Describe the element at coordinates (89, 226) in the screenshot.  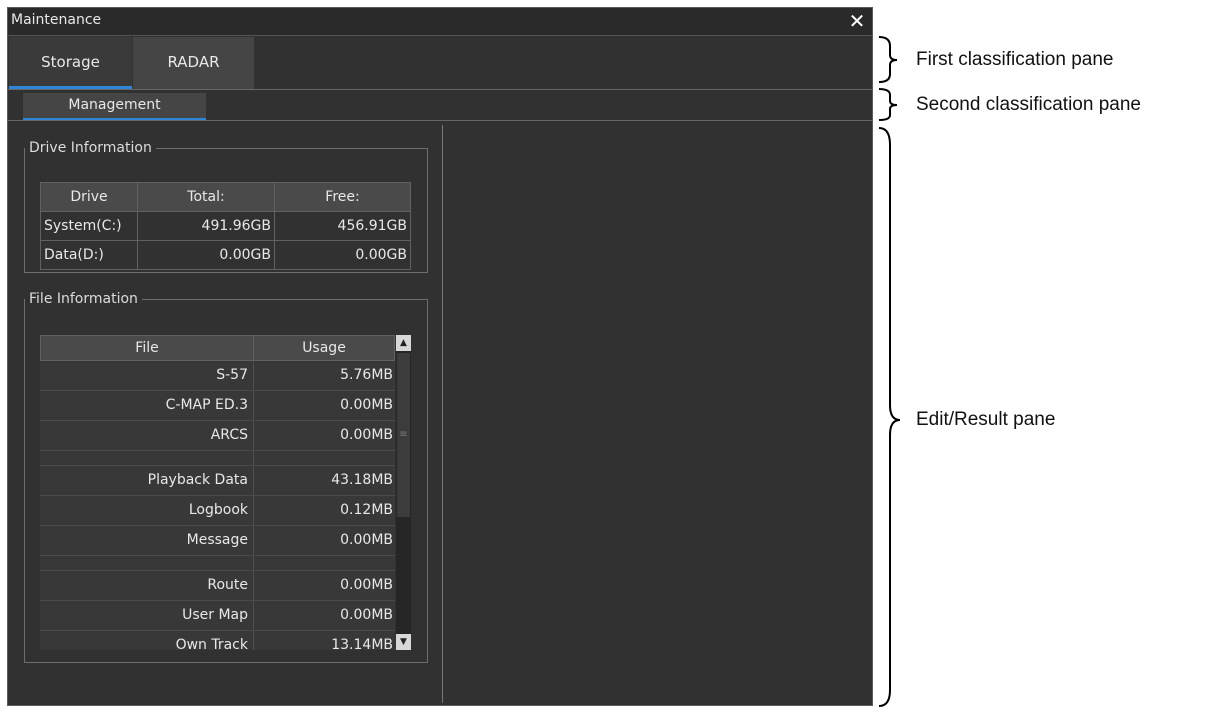
I see `drive-name: System(C:)` at that location.